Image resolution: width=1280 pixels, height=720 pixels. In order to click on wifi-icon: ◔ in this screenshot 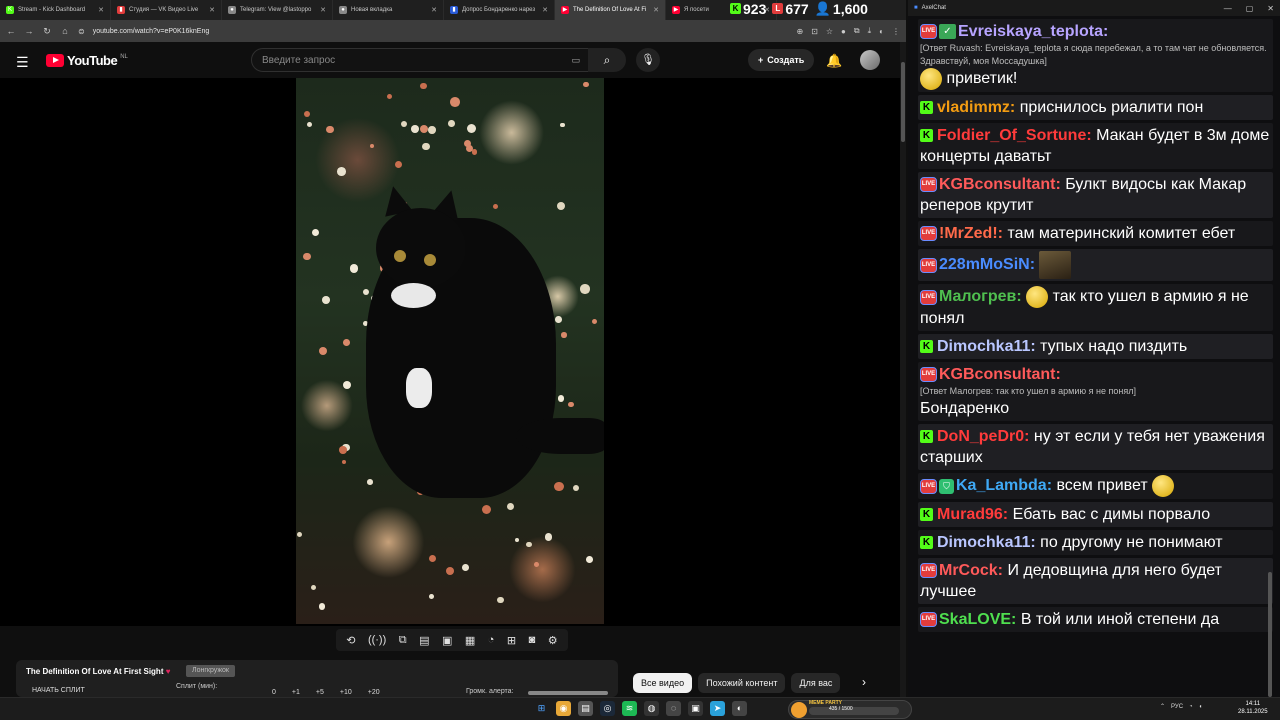, I will do `click(1191, 707)`.